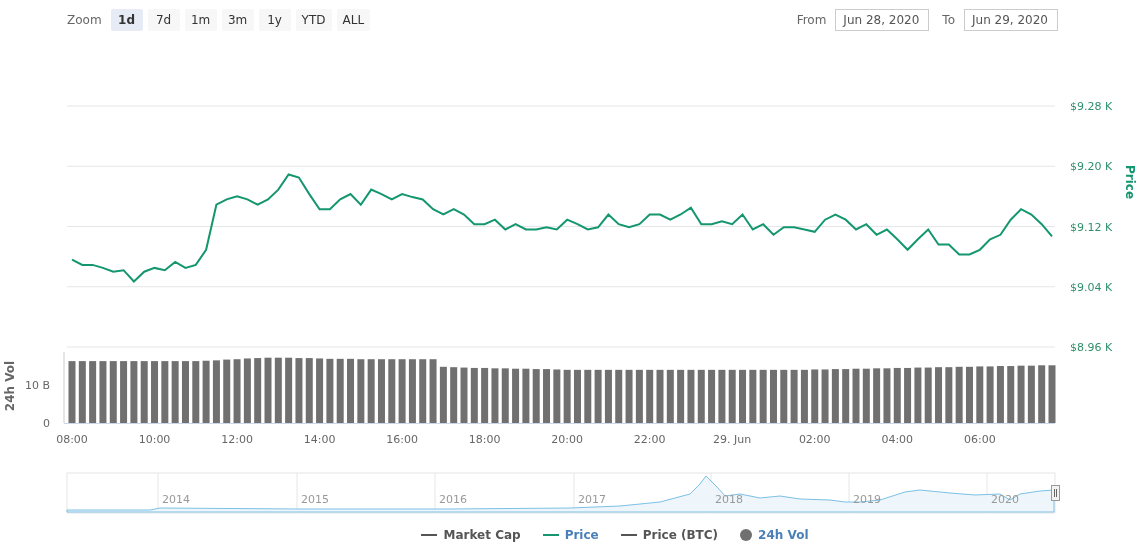 This screenshot has height=550, width=1140. What do you see at coordinates (811, 20) in the screenshot?
I see `from-label: From` at bounding box center [811, 20].